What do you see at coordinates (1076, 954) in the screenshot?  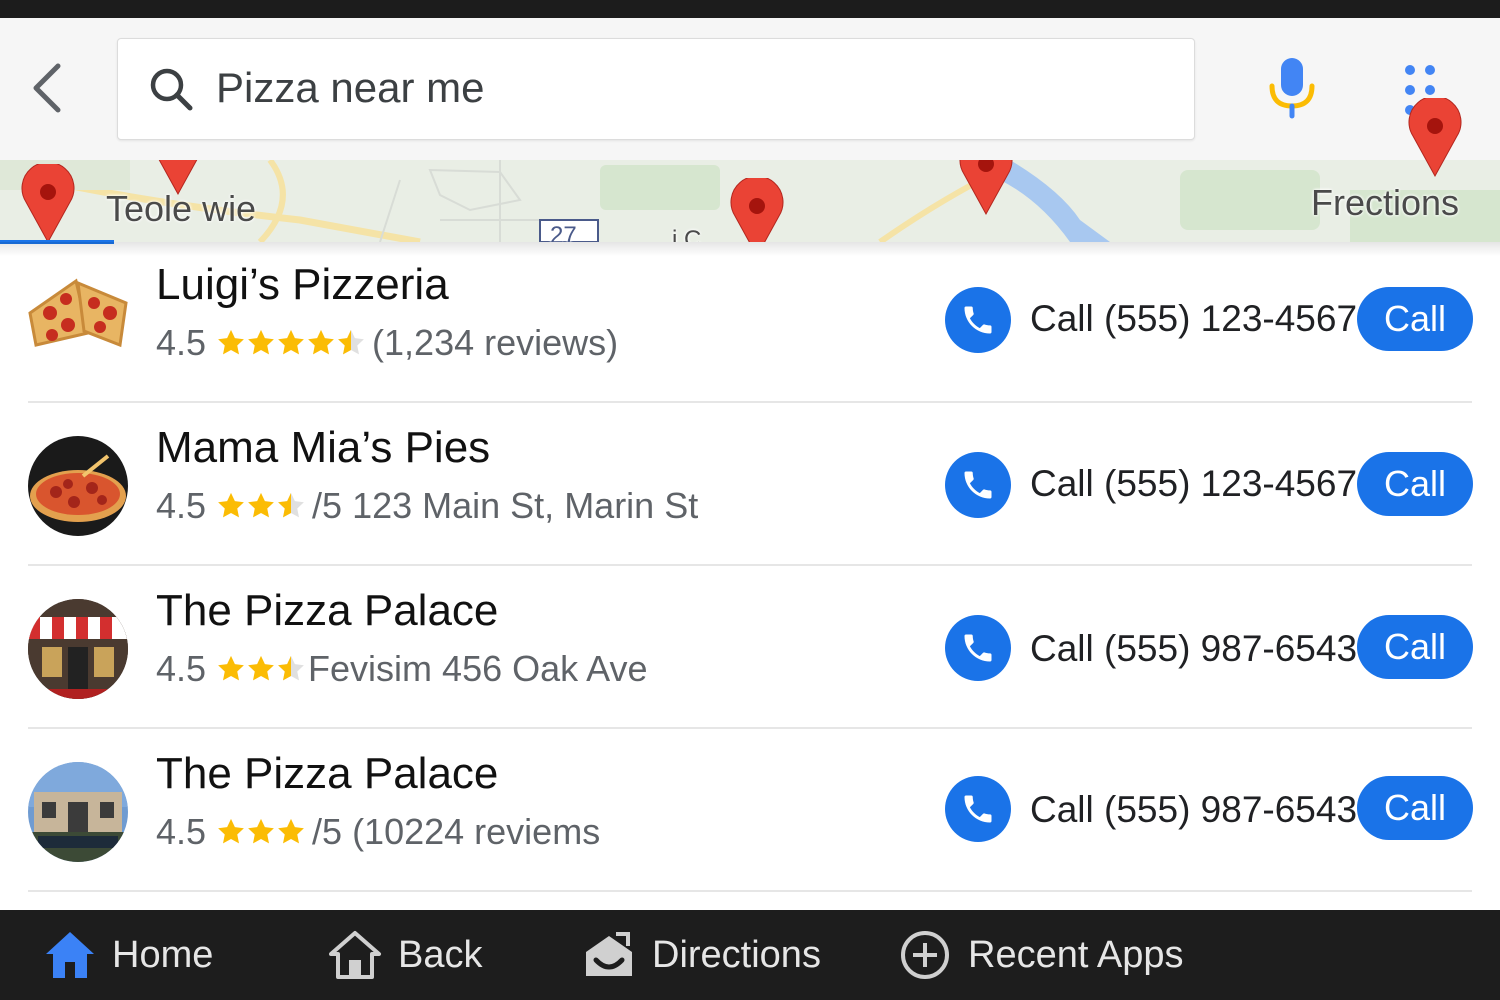 I see `nav-recent-apps-label: Recent Apps` at bounding box center [1076, 954].